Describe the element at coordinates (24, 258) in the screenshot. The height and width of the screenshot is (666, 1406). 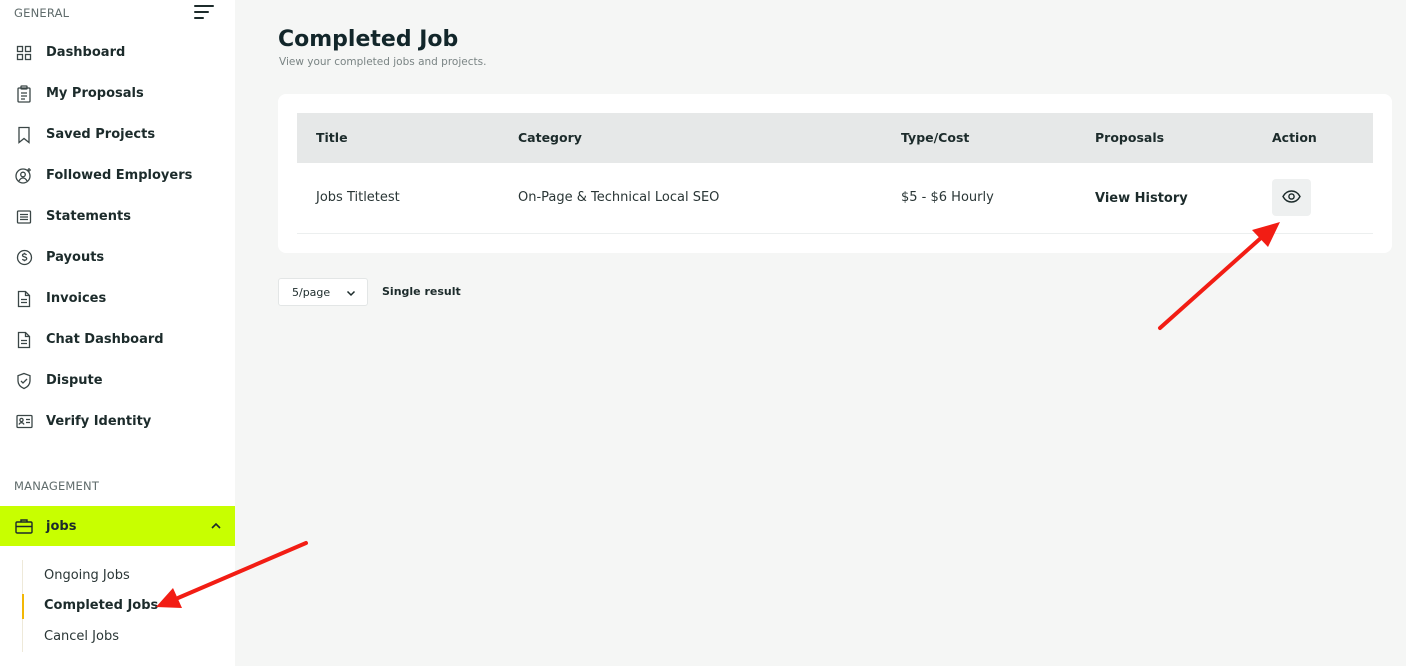
I see `dollar-circle-icon` at that location.